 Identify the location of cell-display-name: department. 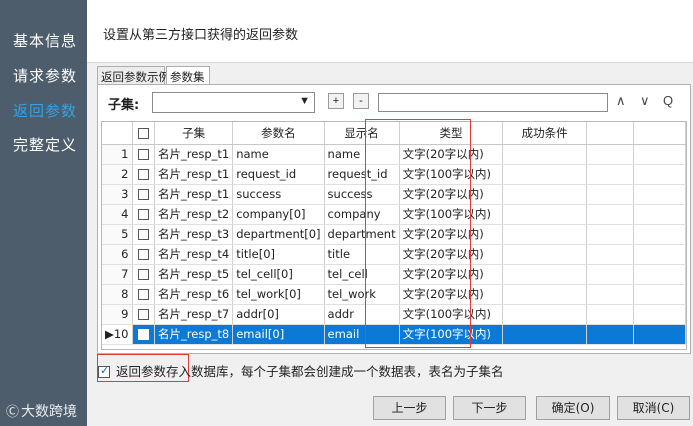
(362, 234).